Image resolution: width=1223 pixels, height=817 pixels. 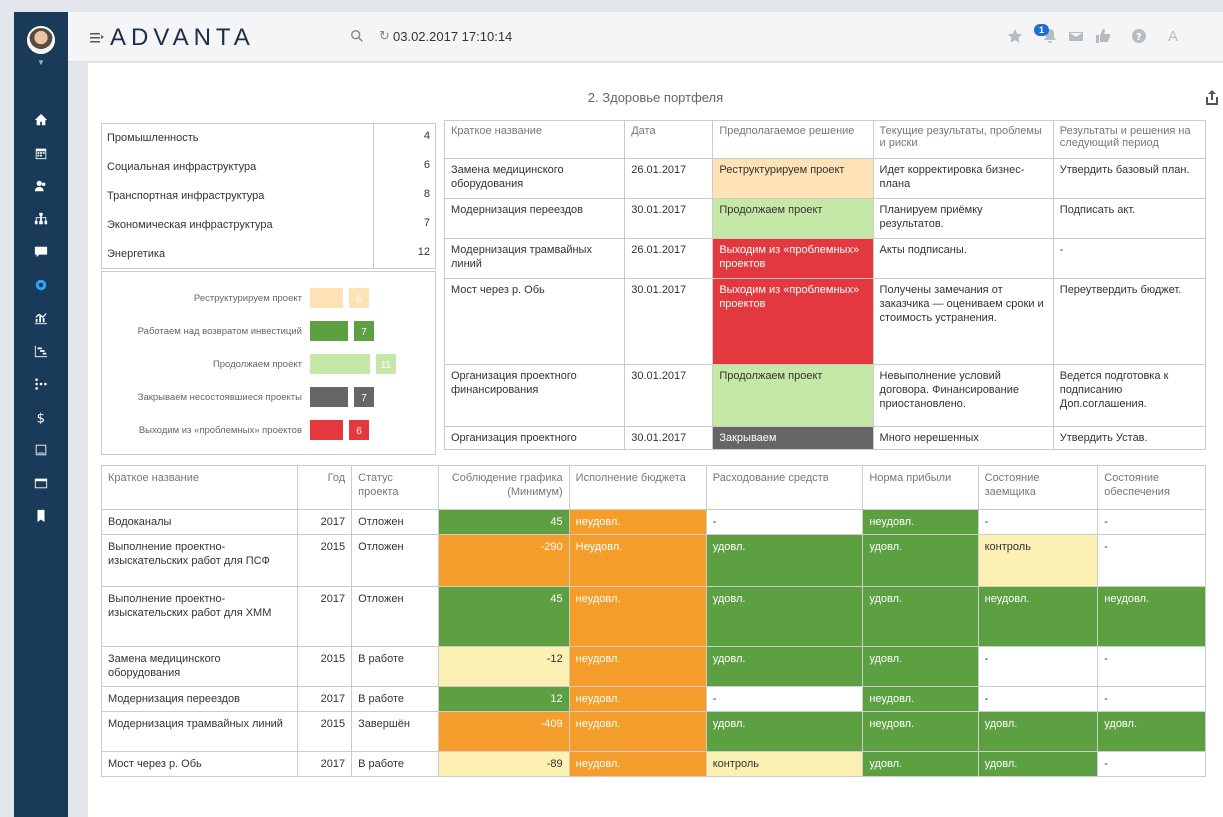 I want to click on column-header: Исполнение бюджета, so click(x=637, y=487).